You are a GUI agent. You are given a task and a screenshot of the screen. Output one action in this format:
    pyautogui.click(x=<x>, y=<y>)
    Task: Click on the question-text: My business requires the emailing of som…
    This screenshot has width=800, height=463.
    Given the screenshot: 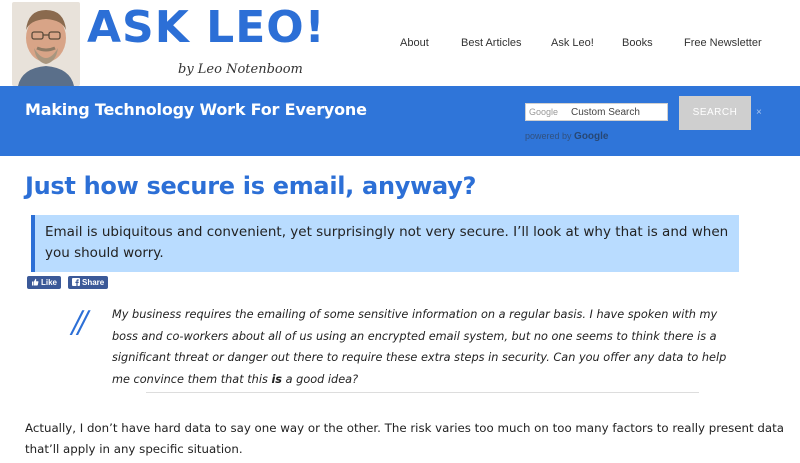 What is the action you would take?
    pyautogui.click(x=419, y=347)
    